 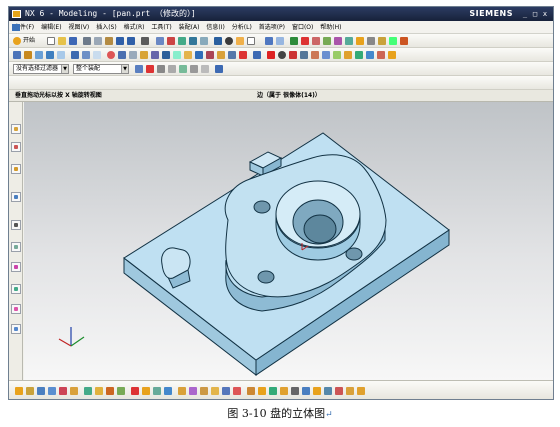 What do you see at coordinates (350, 391) in the screenshot?
I see `delay-evaluation-icon` at bounding box center [350, 391].